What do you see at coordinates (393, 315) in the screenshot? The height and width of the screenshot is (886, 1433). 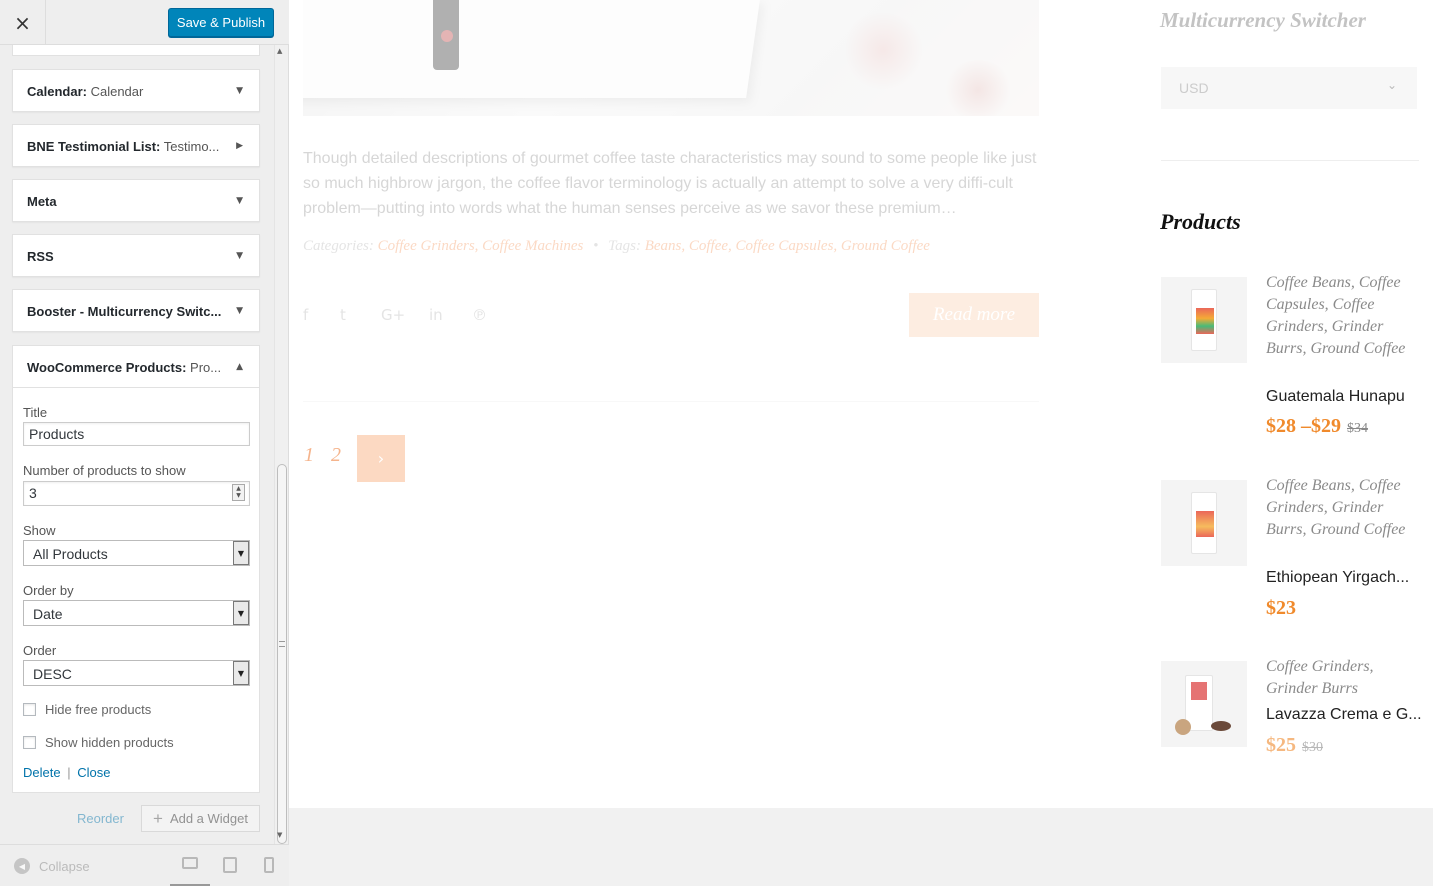 I see `google-plus-icon: G+` at bounding box center [393, 315].